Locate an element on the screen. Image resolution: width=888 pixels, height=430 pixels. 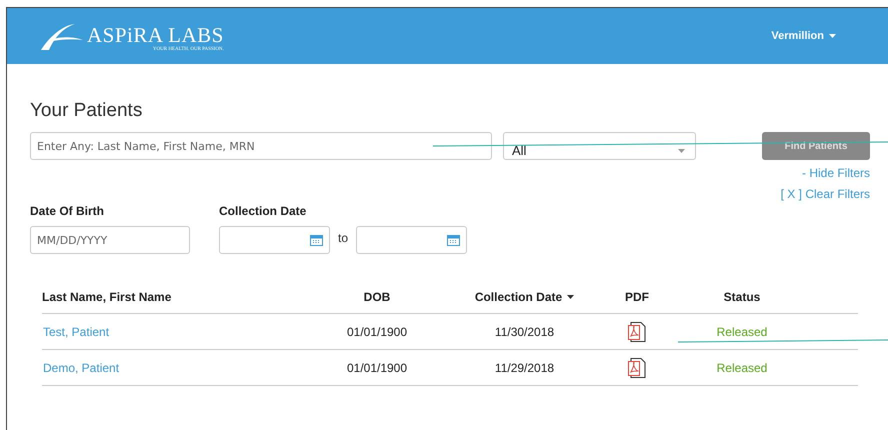
column-header: Last Name, First Name is located at coordinates (107, 297).